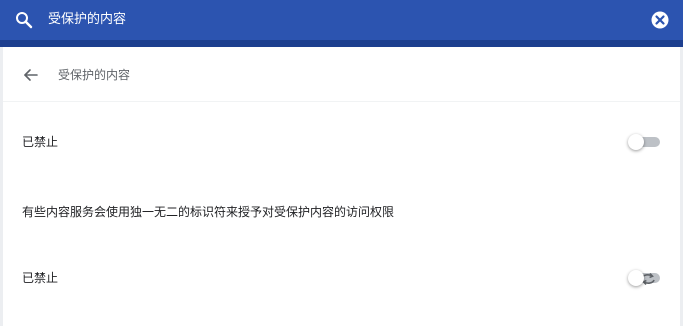  I want to click on divider, so click(341, 101).